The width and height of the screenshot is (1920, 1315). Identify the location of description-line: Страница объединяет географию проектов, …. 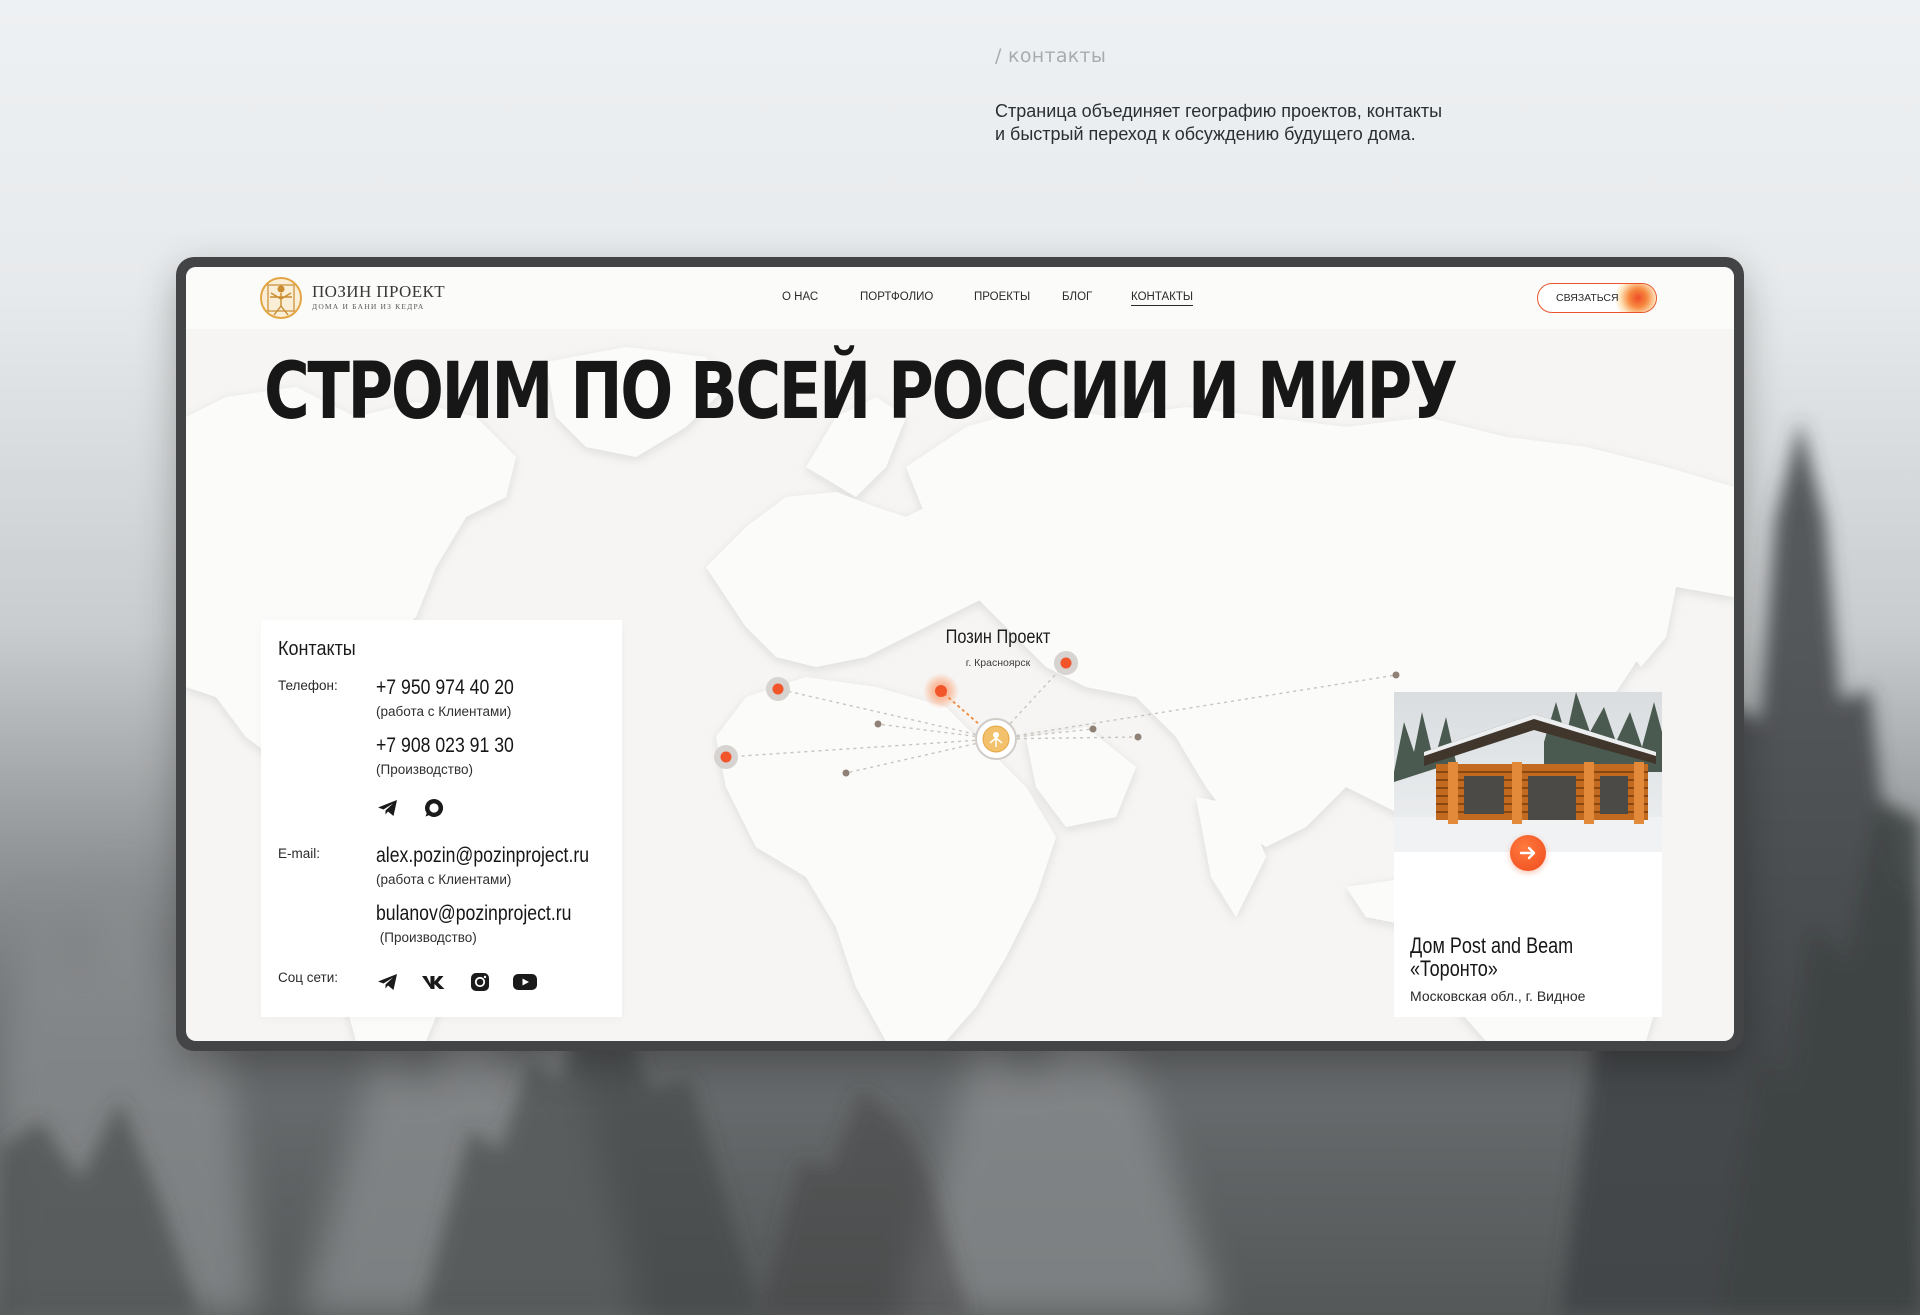
(1219, 111).